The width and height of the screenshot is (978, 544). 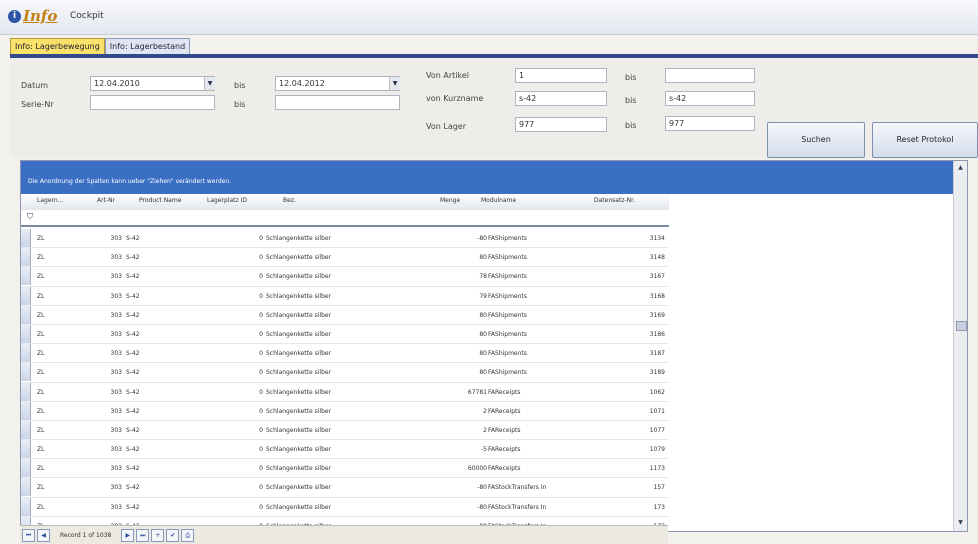 What do you see at coordinates (561, 75) in the screenshot?
I see `von-artikel-field: 1` at bounding box center [561, 75].